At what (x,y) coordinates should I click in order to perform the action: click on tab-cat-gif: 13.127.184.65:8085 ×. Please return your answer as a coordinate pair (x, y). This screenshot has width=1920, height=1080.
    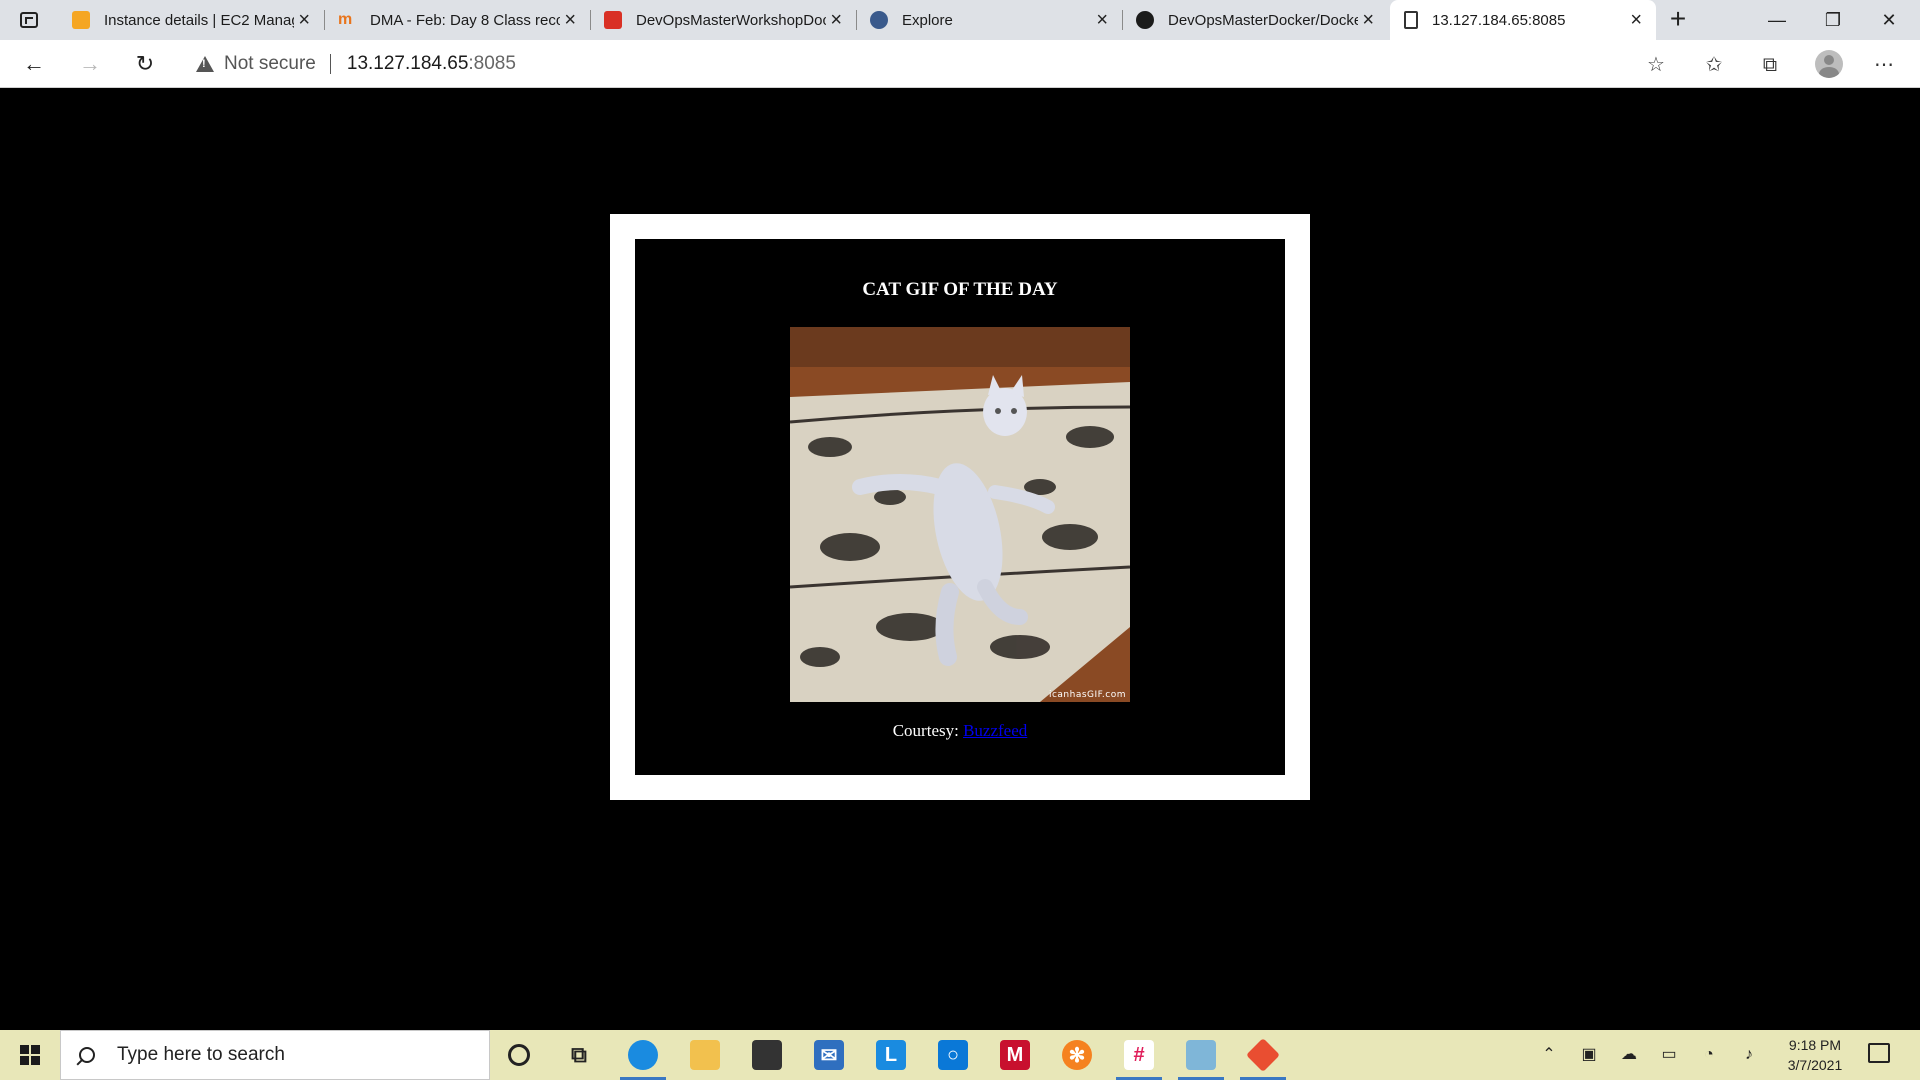
    Looking at the image, I should click on (1523, 20).